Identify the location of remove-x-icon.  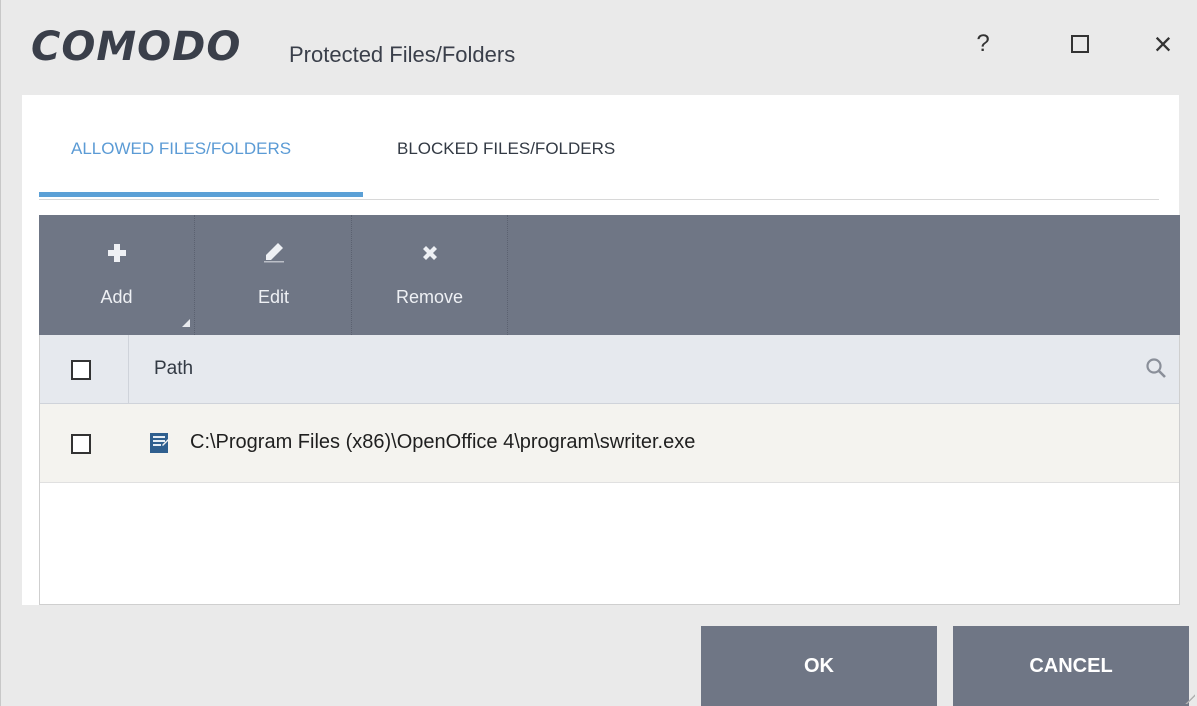
(429, 254).